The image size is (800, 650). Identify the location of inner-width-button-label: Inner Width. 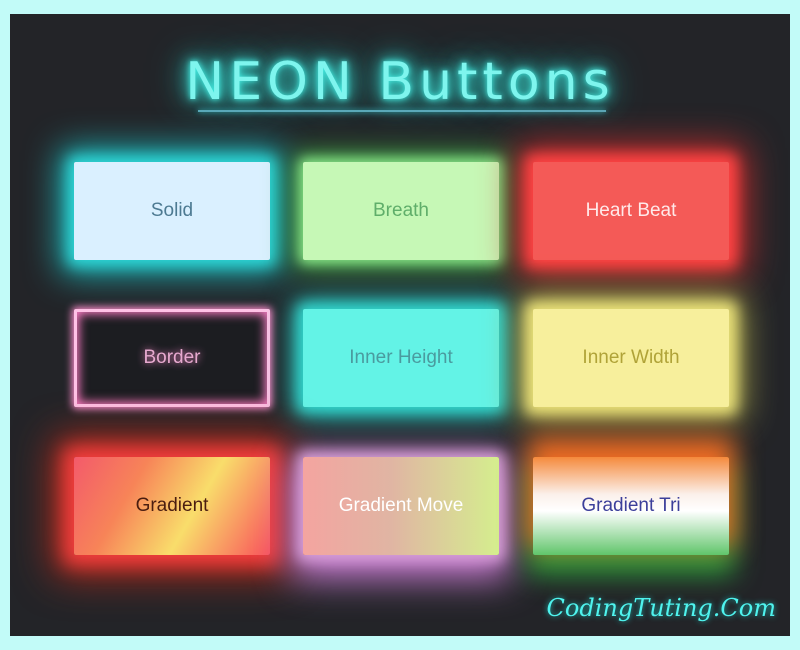
(631, 357).